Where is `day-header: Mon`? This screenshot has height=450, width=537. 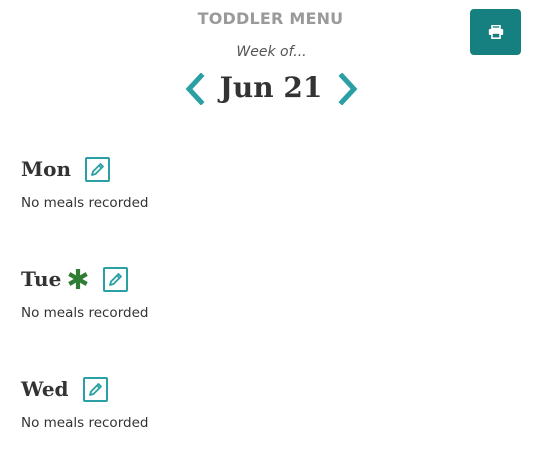 day-header: Mon is located at coordinates (84, 169).